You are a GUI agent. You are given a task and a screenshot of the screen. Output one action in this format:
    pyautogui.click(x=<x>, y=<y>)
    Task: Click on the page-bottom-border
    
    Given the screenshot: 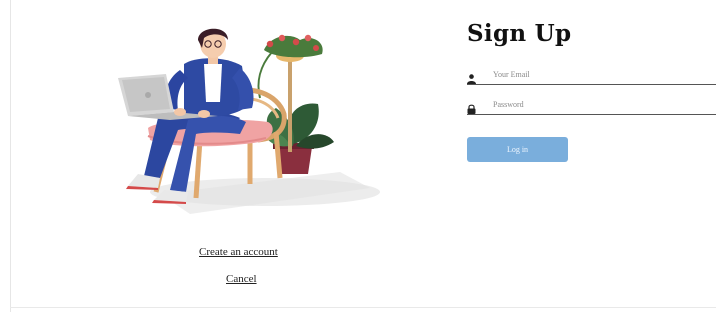 What is the action you would take?
    pyautogui.click(x=363, y=307)
    